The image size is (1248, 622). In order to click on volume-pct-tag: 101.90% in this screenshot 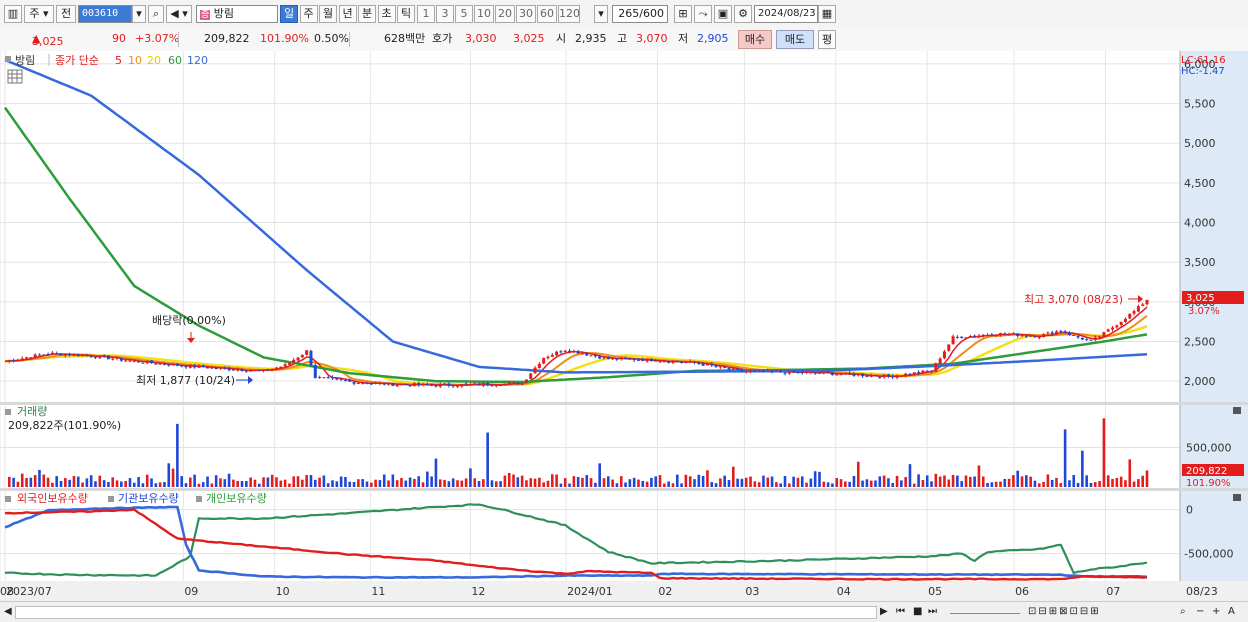, I will do `click(1208, 483)`.